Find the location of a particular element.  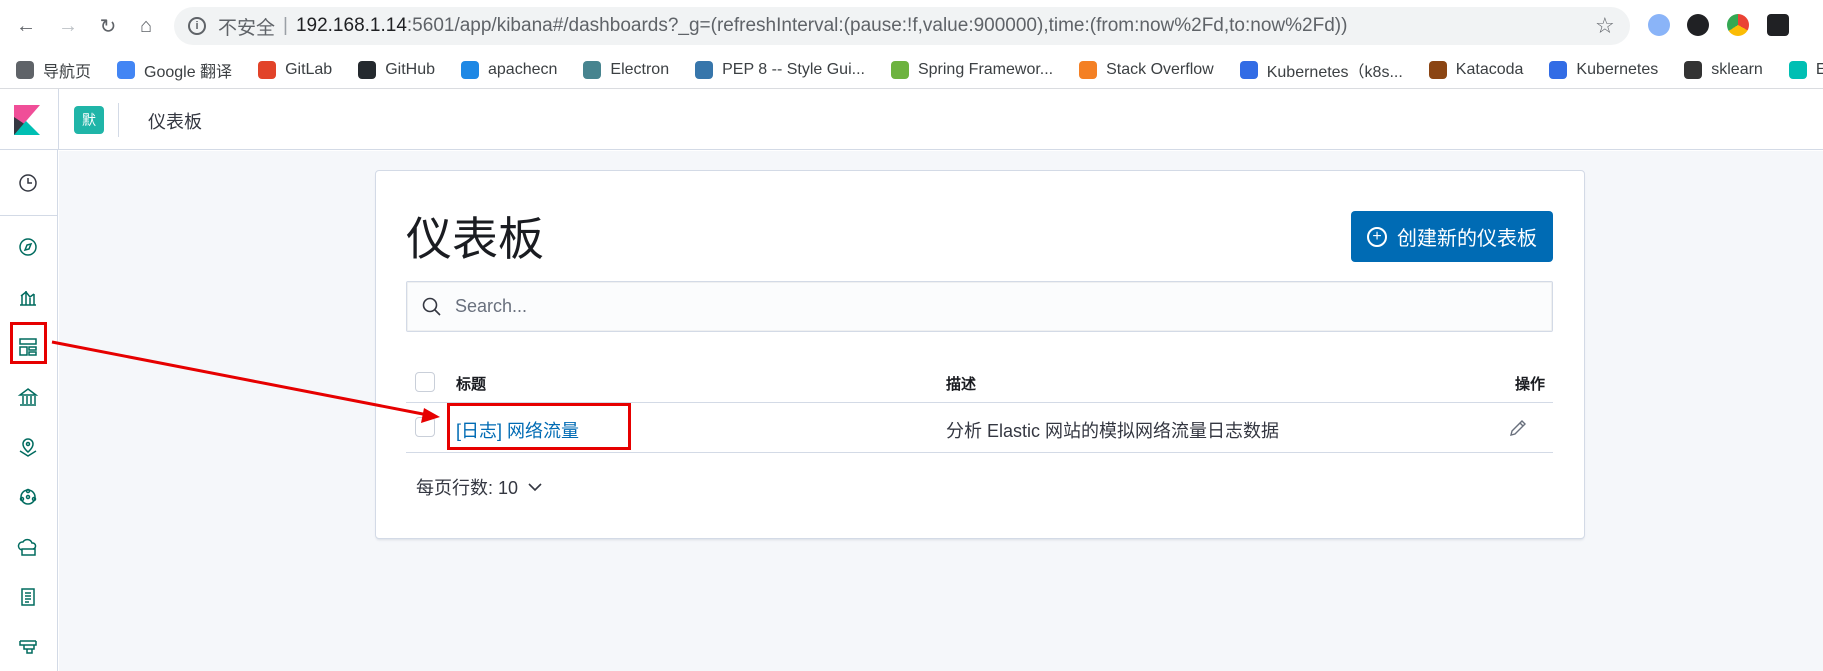

annotation-box-dashboard-nav is located at coordinates (28, 343).